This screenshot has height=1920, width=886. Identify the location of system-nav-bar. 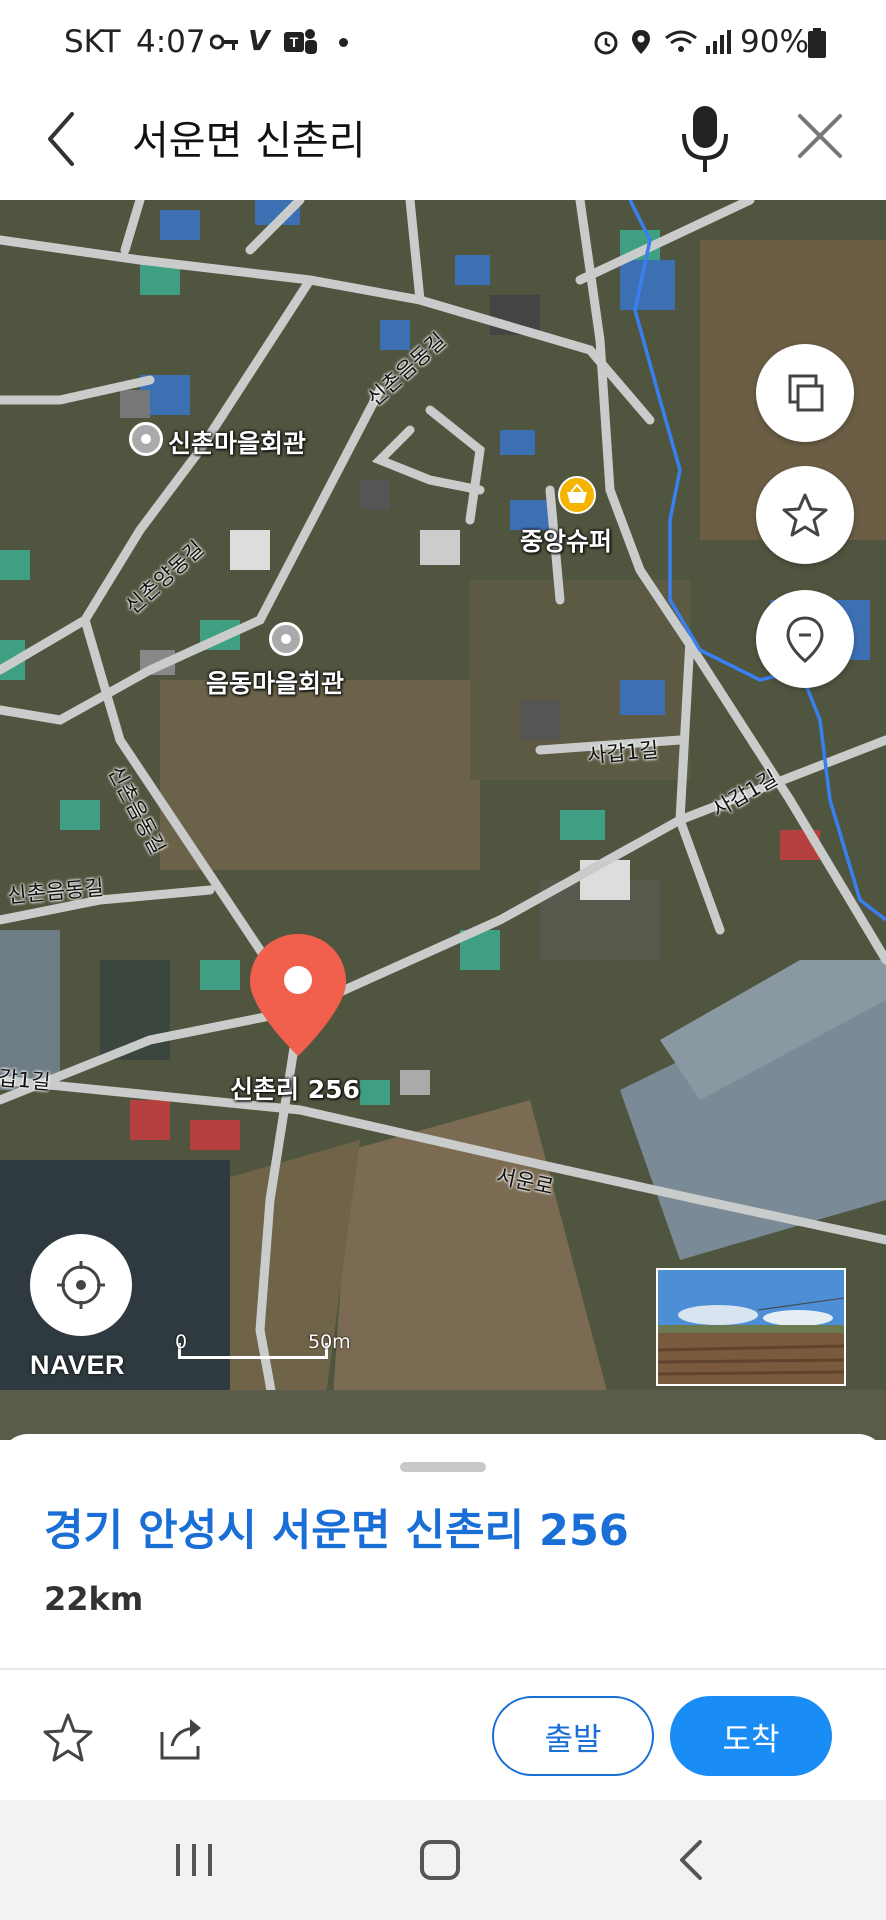
(443, 1860).